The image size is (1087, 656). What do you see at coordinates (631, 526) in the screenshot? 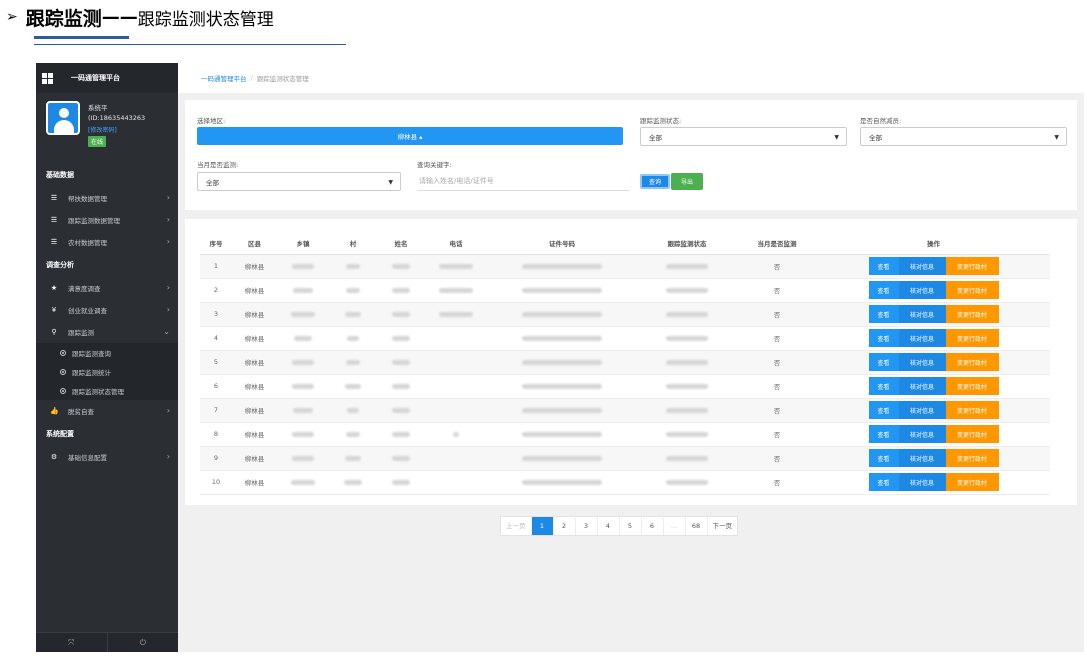
I see `page-button-5: 5` at bounding box center [631, 526].